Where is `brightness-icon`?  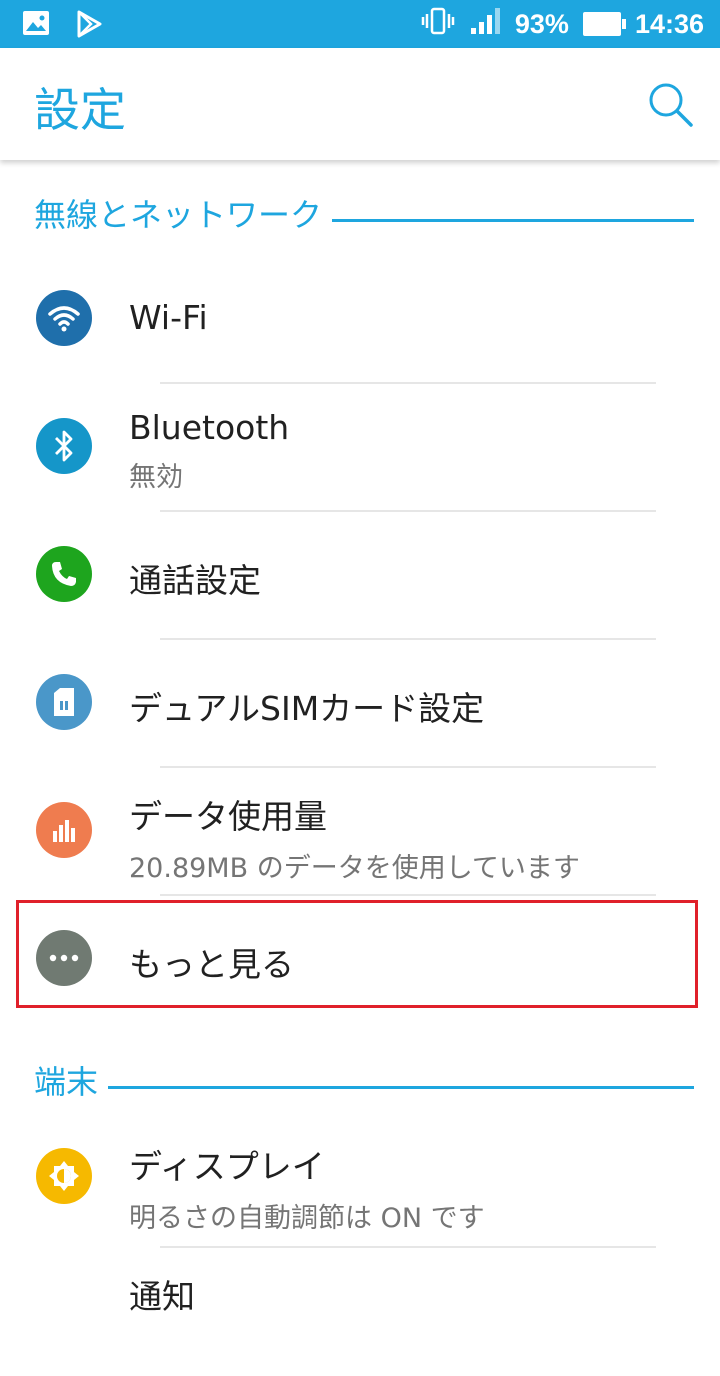
brightness-icon is located at coordinates (64, 1176).